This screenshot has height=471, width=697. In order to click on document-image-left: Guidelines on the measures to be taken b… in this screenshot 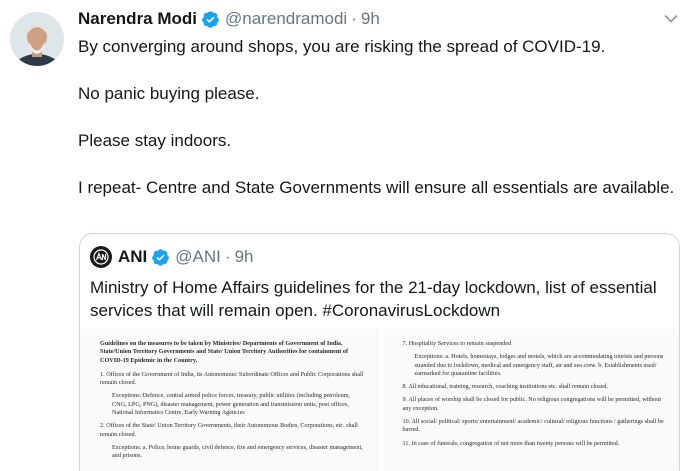, I will do `click(230, 400)`.